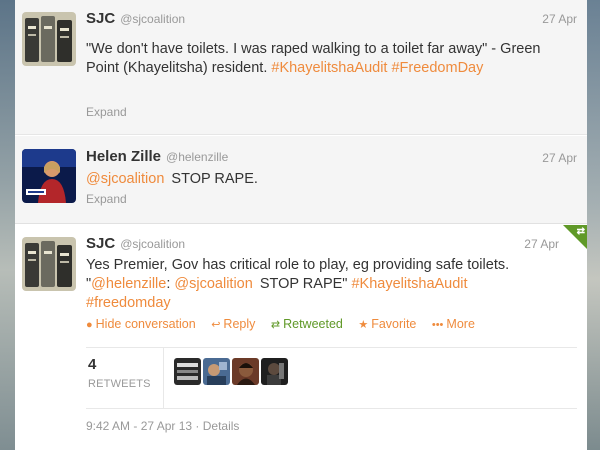 This screenshot has height=450, width=600. I want to click on speech-bubble-icon: ●, so click(89, 325).